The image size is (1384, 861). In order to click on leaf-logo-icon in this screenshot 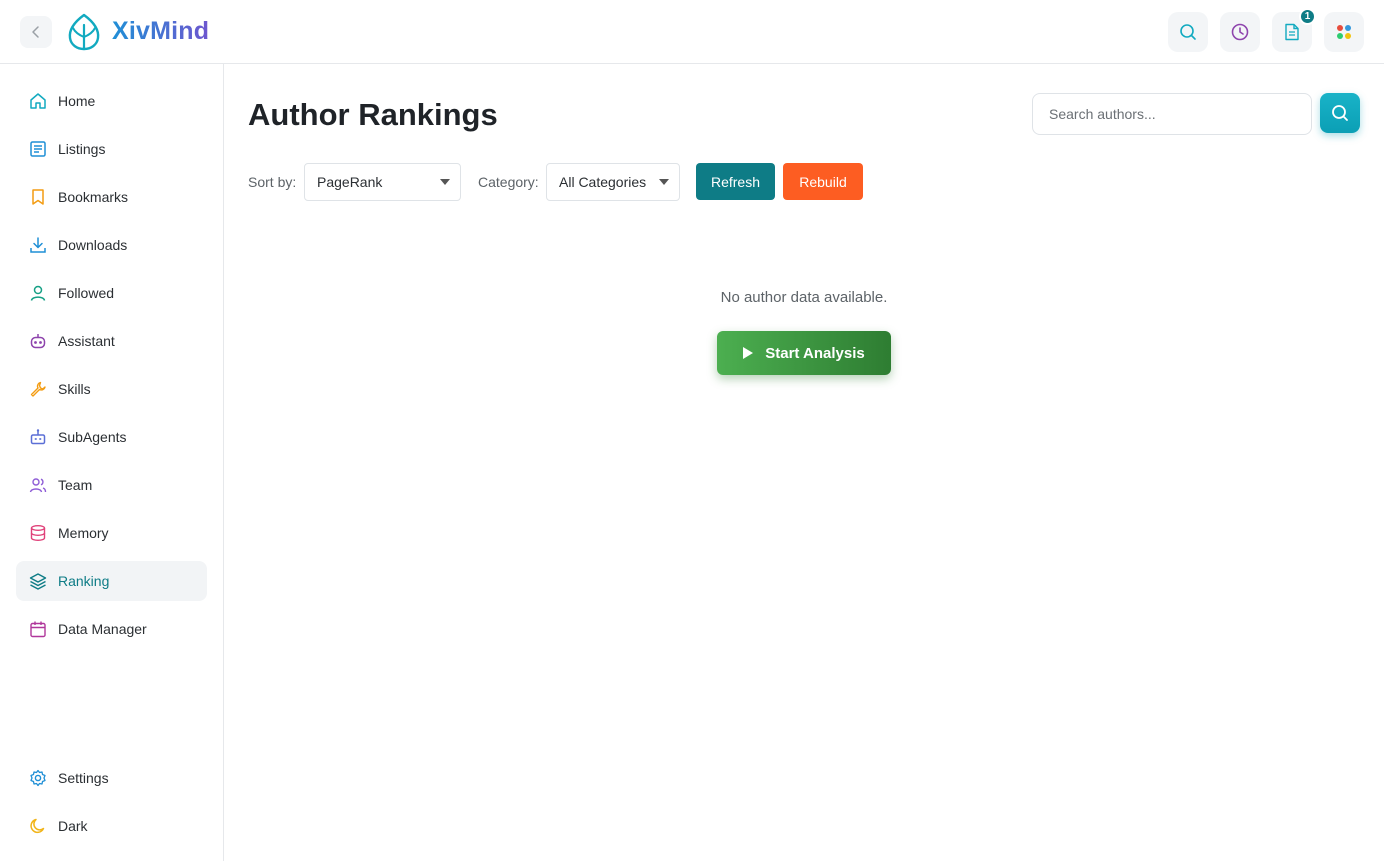, I will do `click(84, 32)`.